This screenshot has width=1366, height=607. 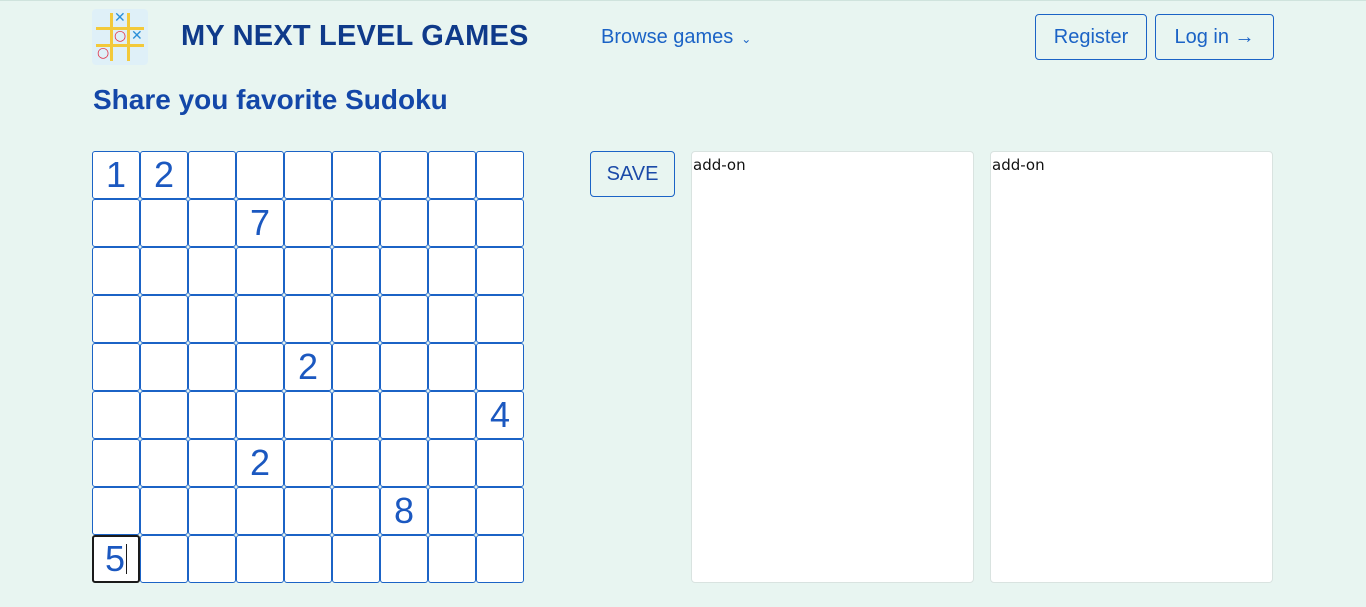 I want to click on register-button: Register, so click(x=1091, y=37).